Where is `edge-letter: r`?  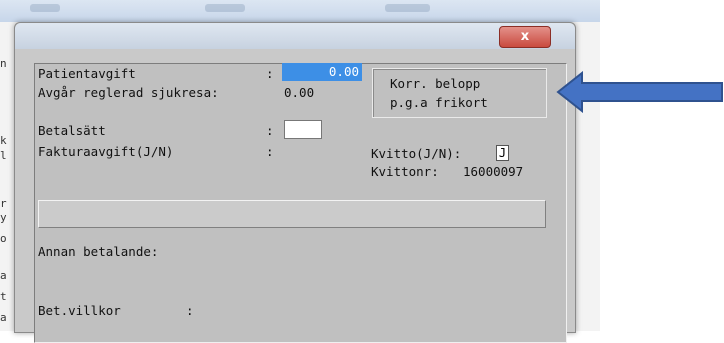
edge-letter: r is located at coordinates (3, 203).